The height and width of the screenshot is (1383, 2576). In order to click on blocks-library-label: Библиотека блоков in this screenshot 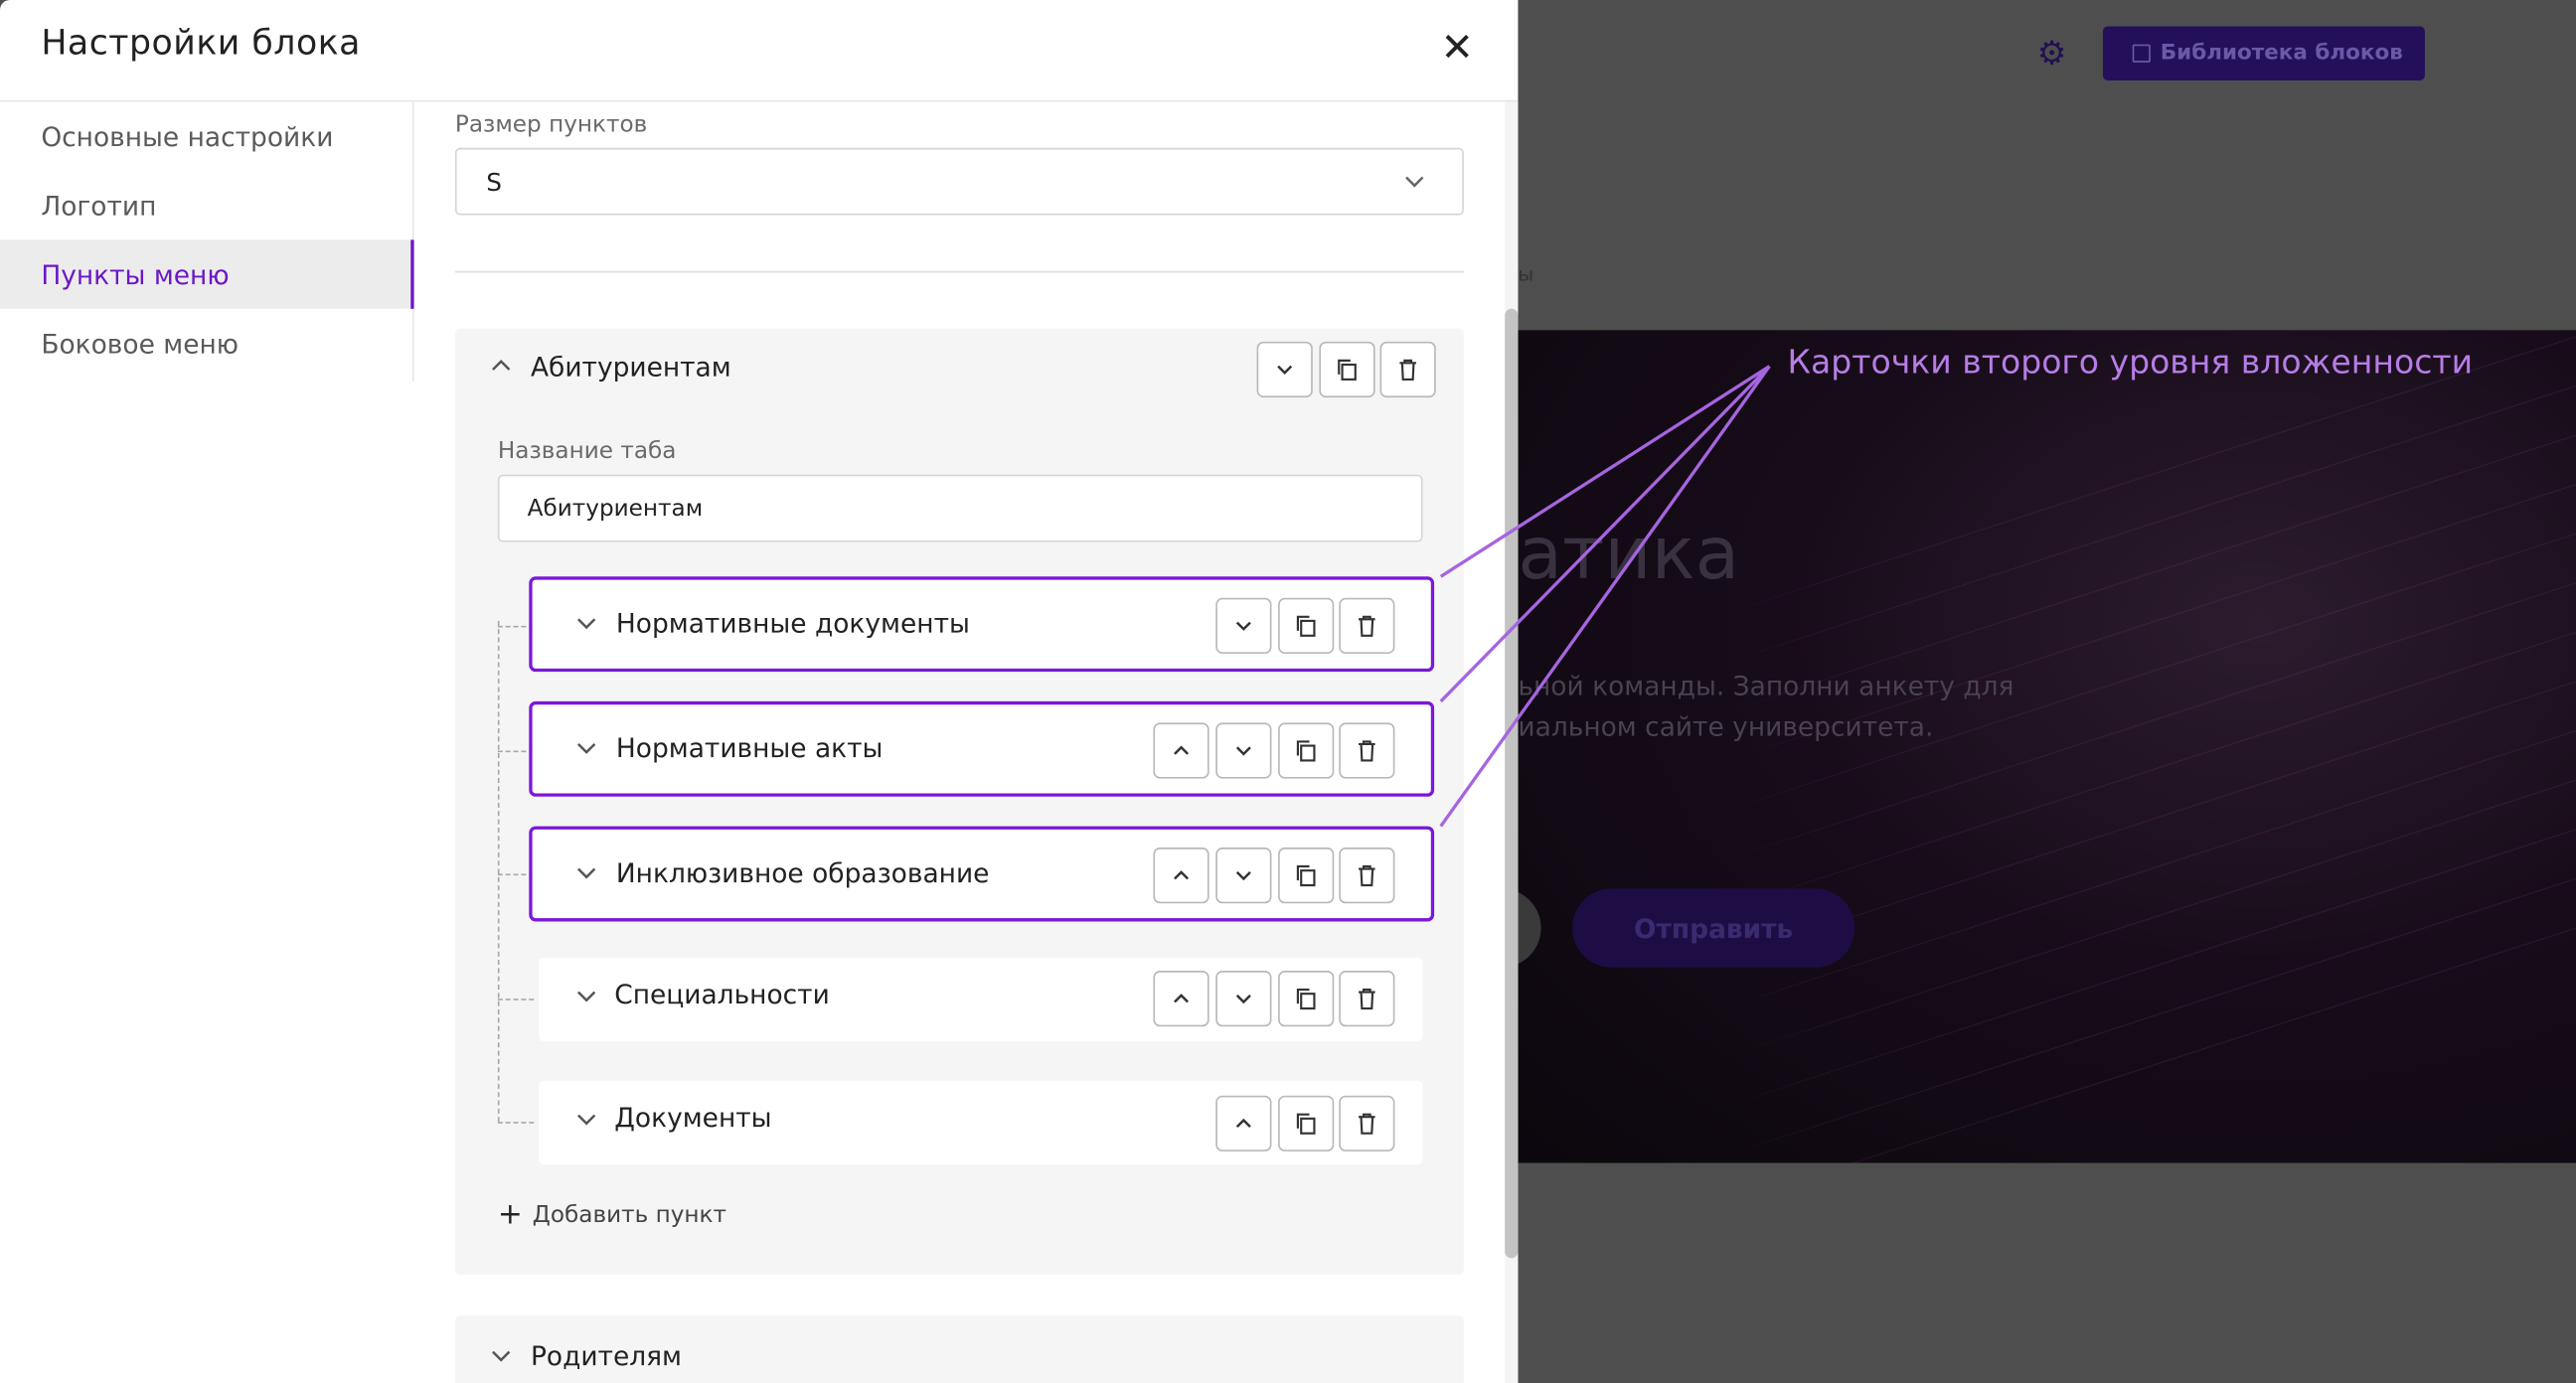, I will do `click(2281, 54)`.